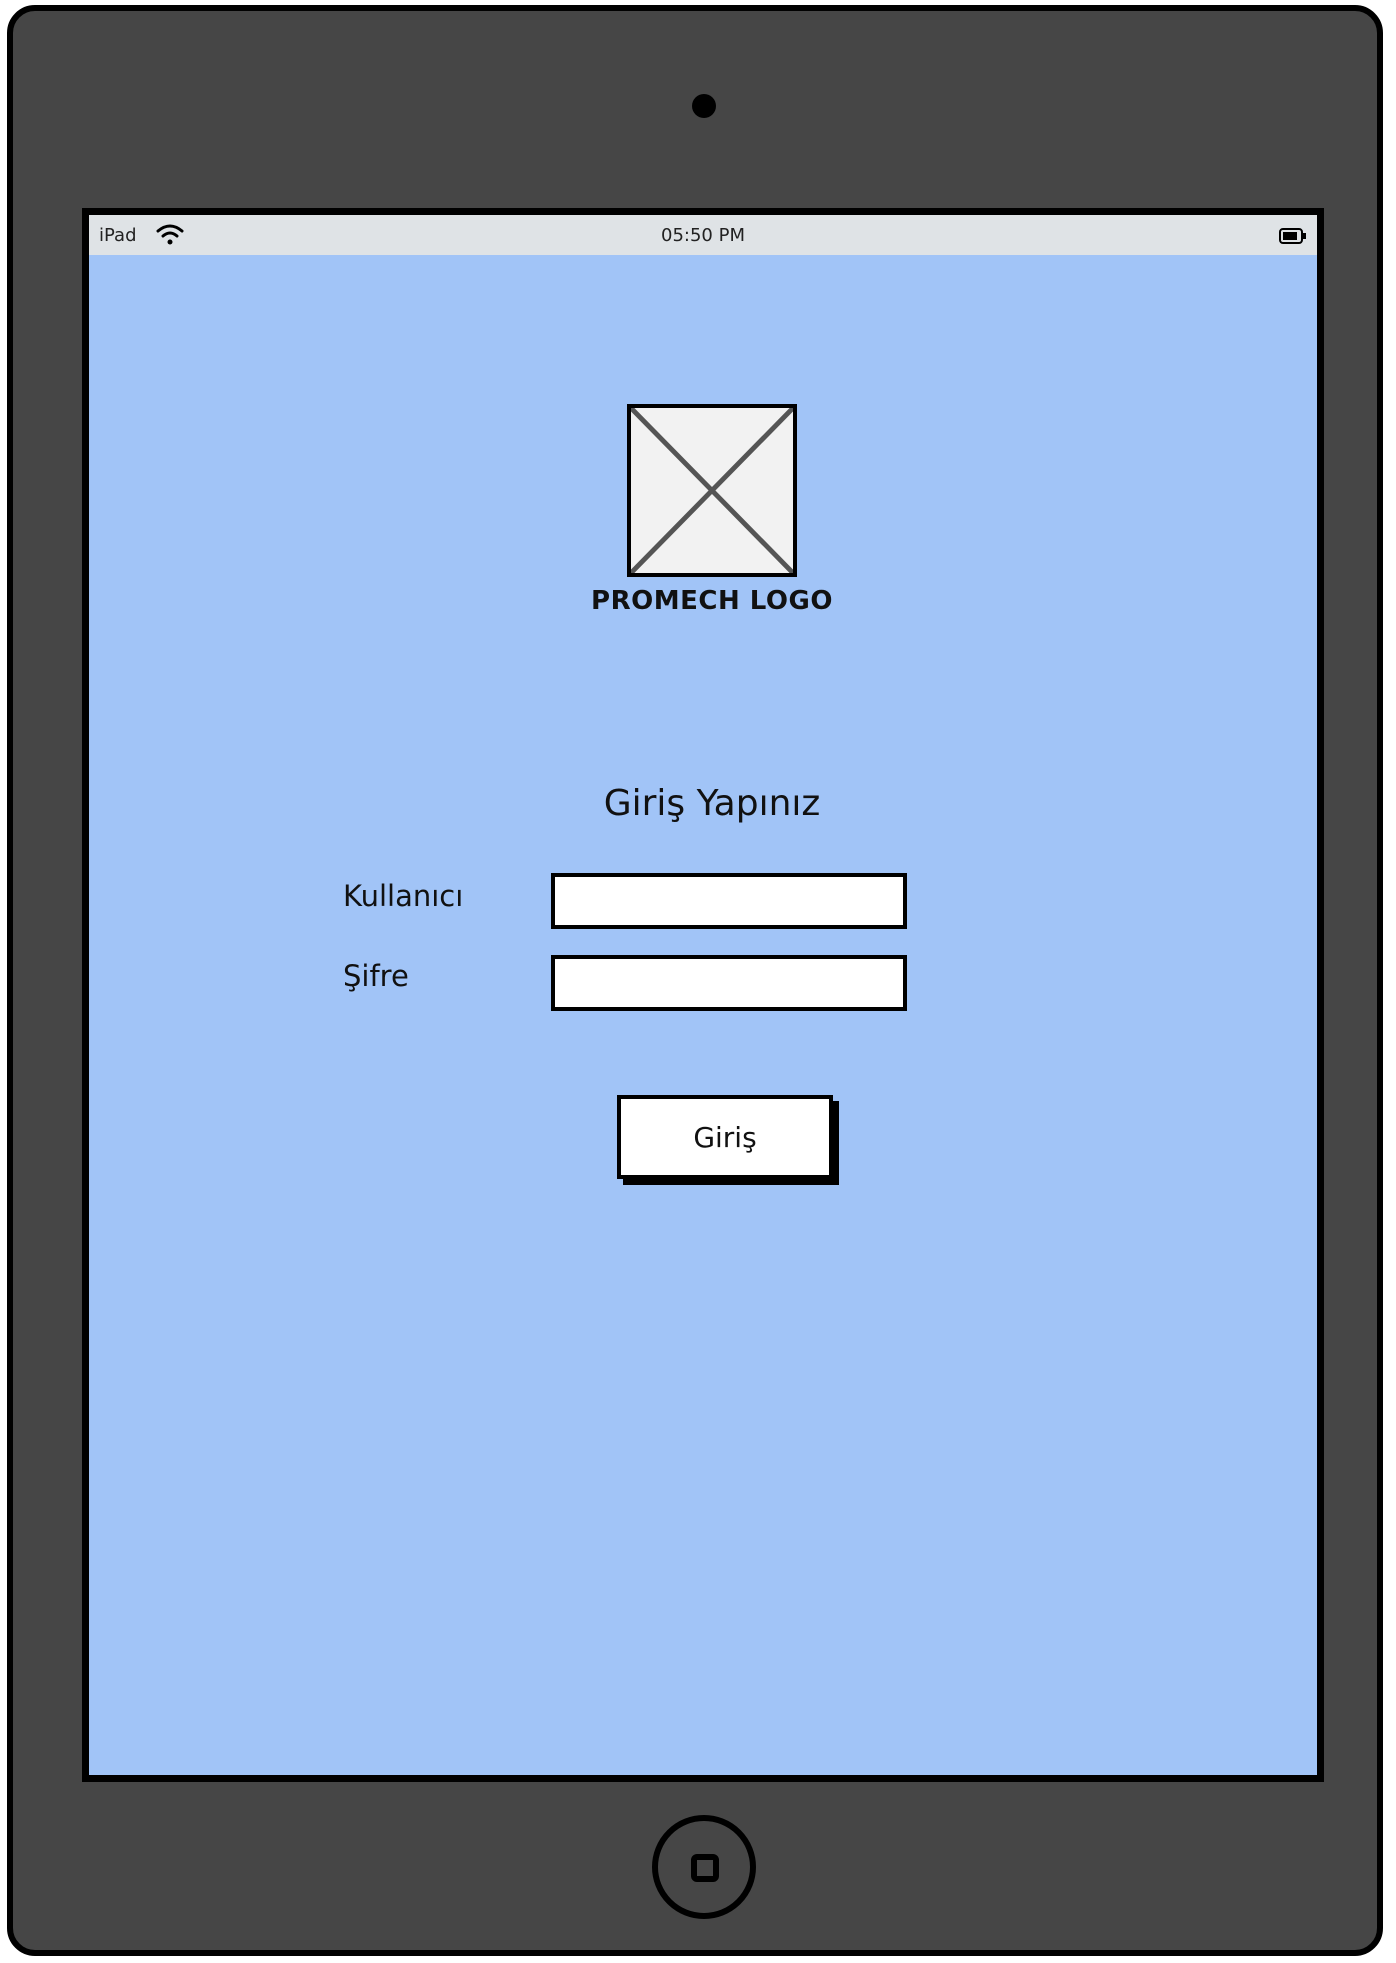  Describe the element at coordinates (725, 1137) in the screenshot. I see `login-button: Giriş` at that location.